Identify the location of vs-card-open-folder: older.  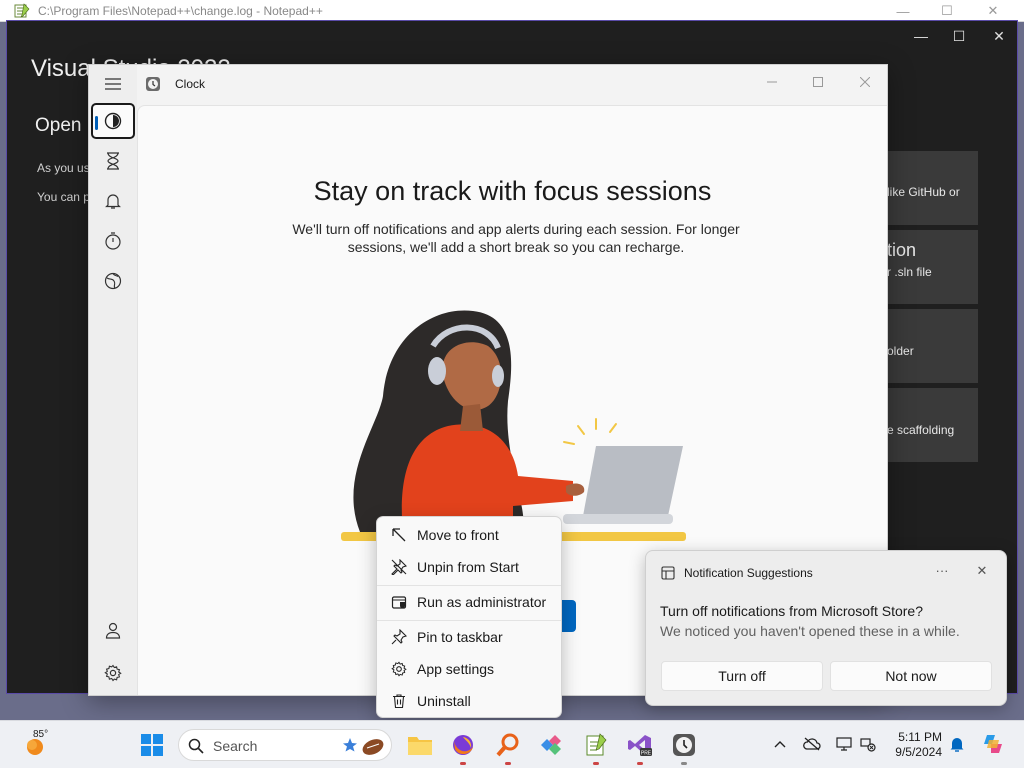
(932, 346).